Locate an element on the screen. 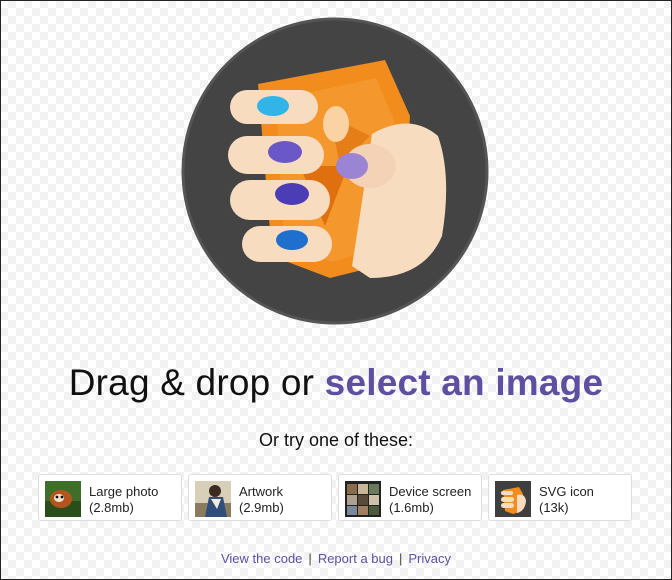  try-samples-label: Or try one of these: is located at coordinates (336, 440).